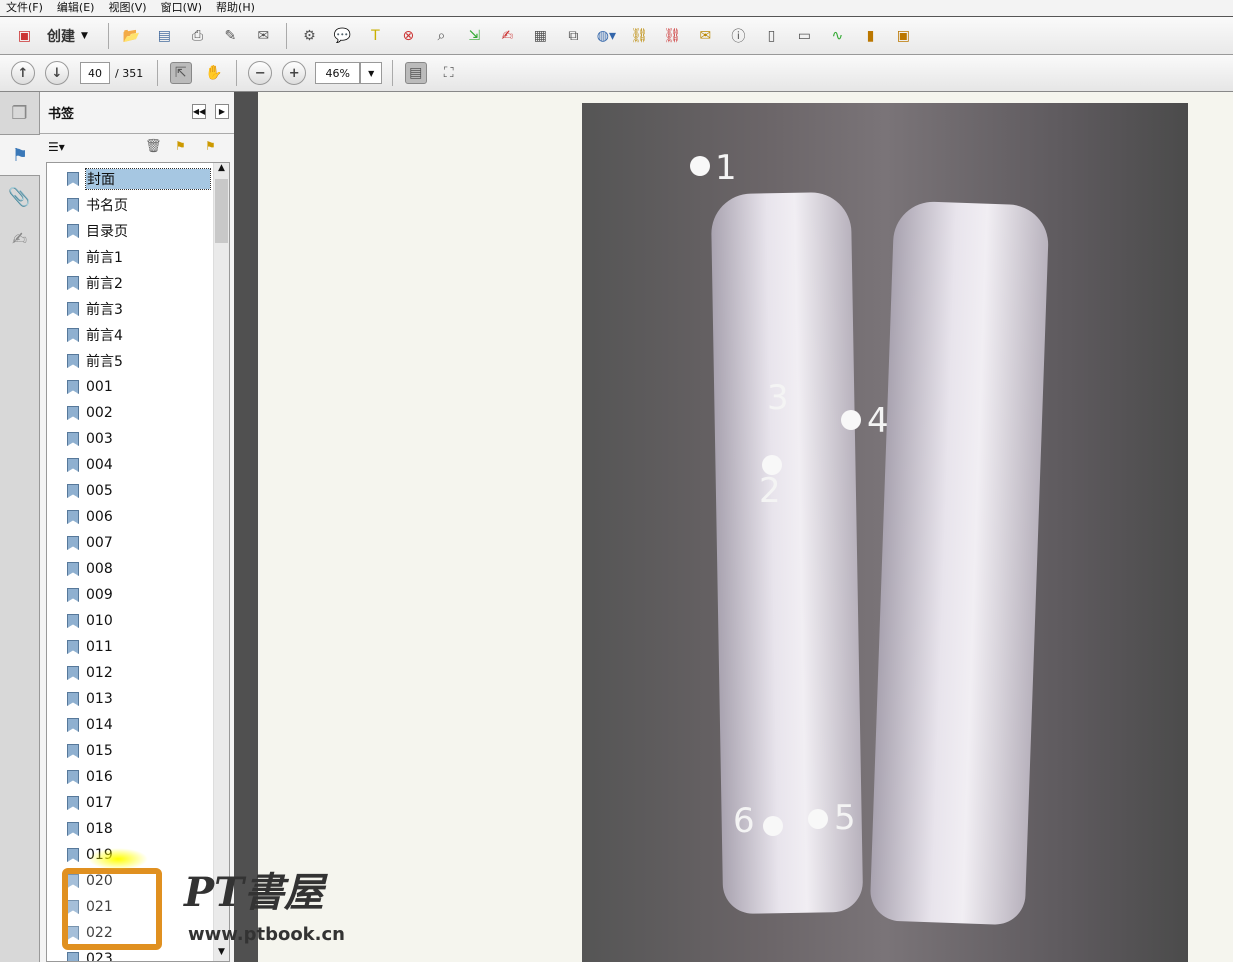  I want to click on scroll-thumb, so click(221, 211).